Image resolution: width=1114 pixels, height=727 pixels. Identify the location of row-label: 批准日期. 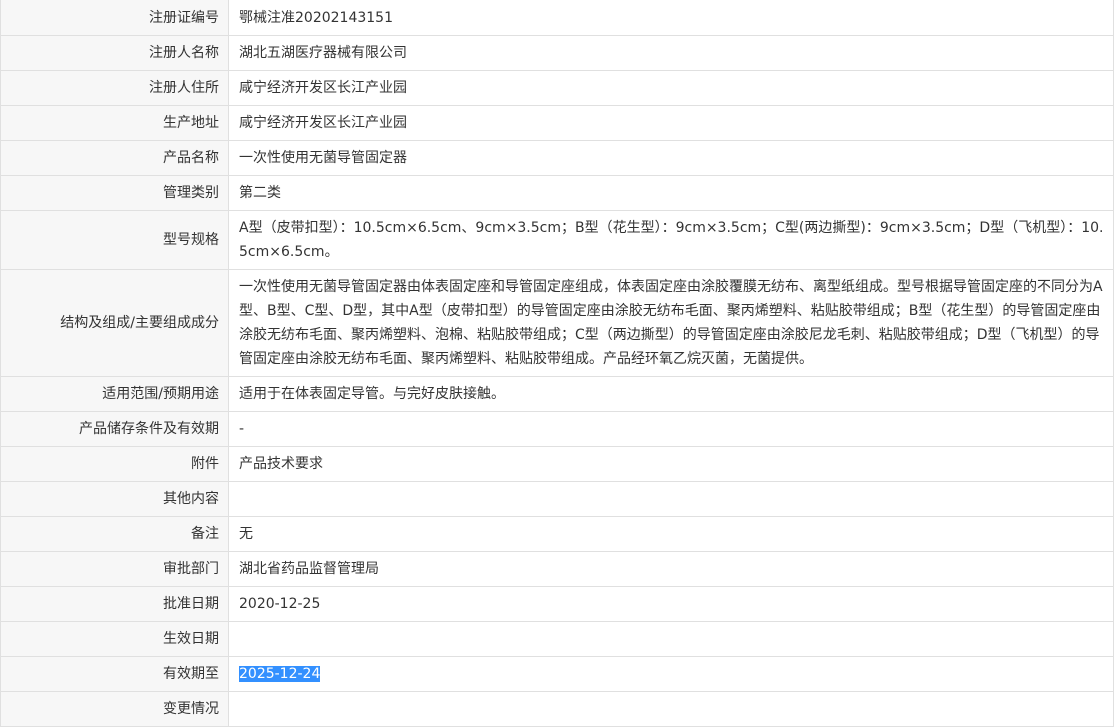
(114, 604).